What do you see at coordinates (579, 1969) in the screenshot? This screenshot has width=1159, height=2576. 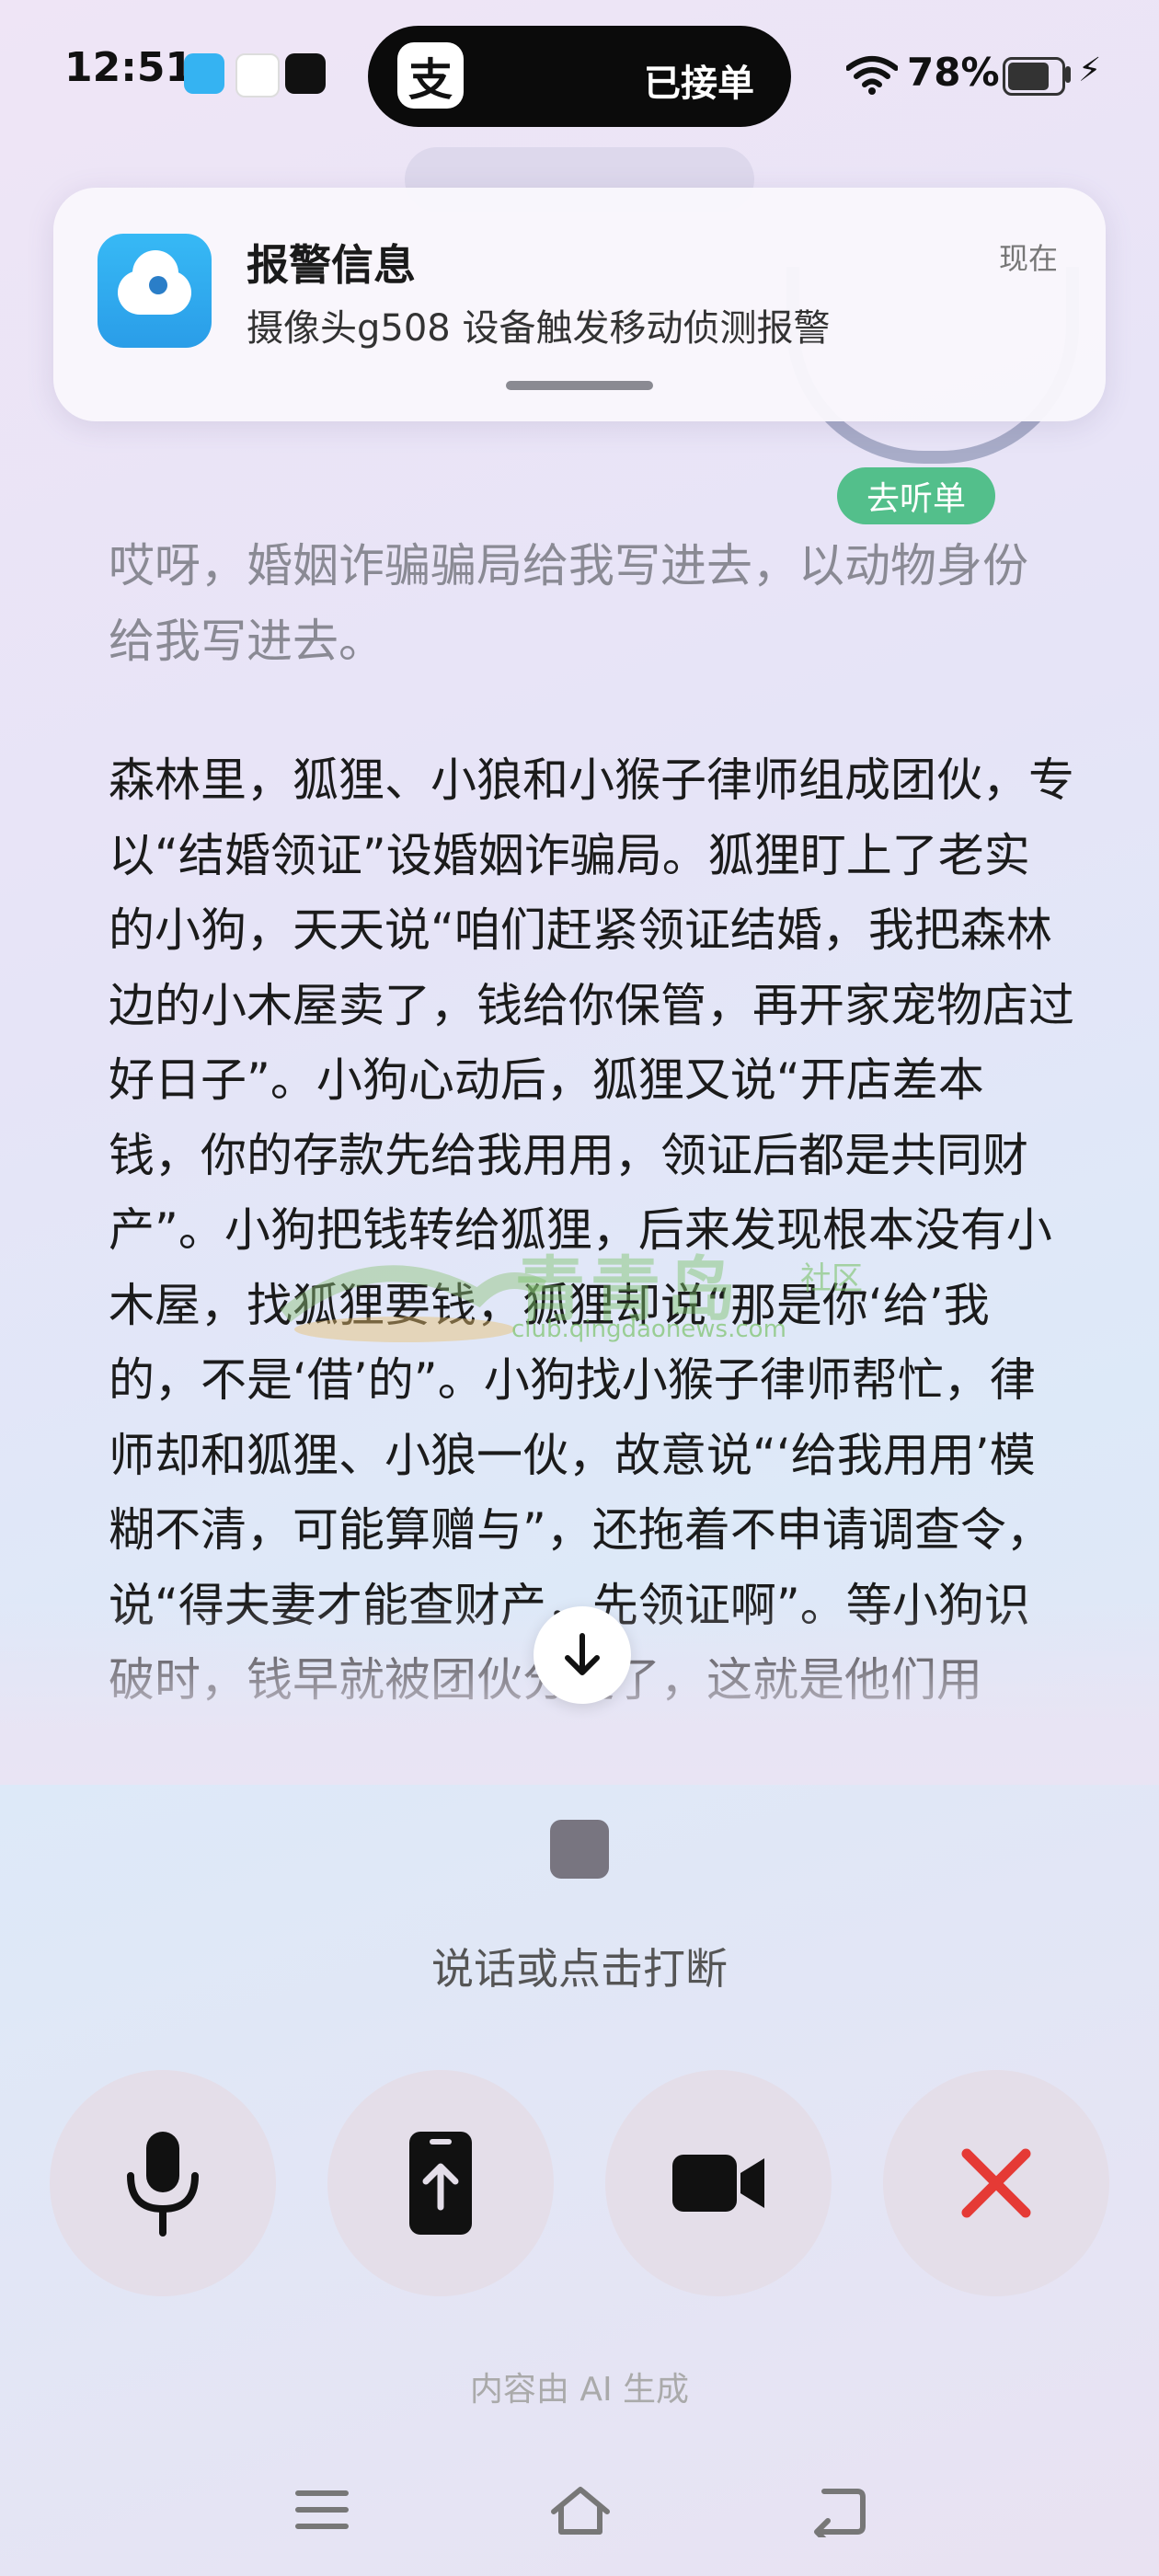 I see `voice-hint: 说话或点击打断` at bounding box center [579, 1969].